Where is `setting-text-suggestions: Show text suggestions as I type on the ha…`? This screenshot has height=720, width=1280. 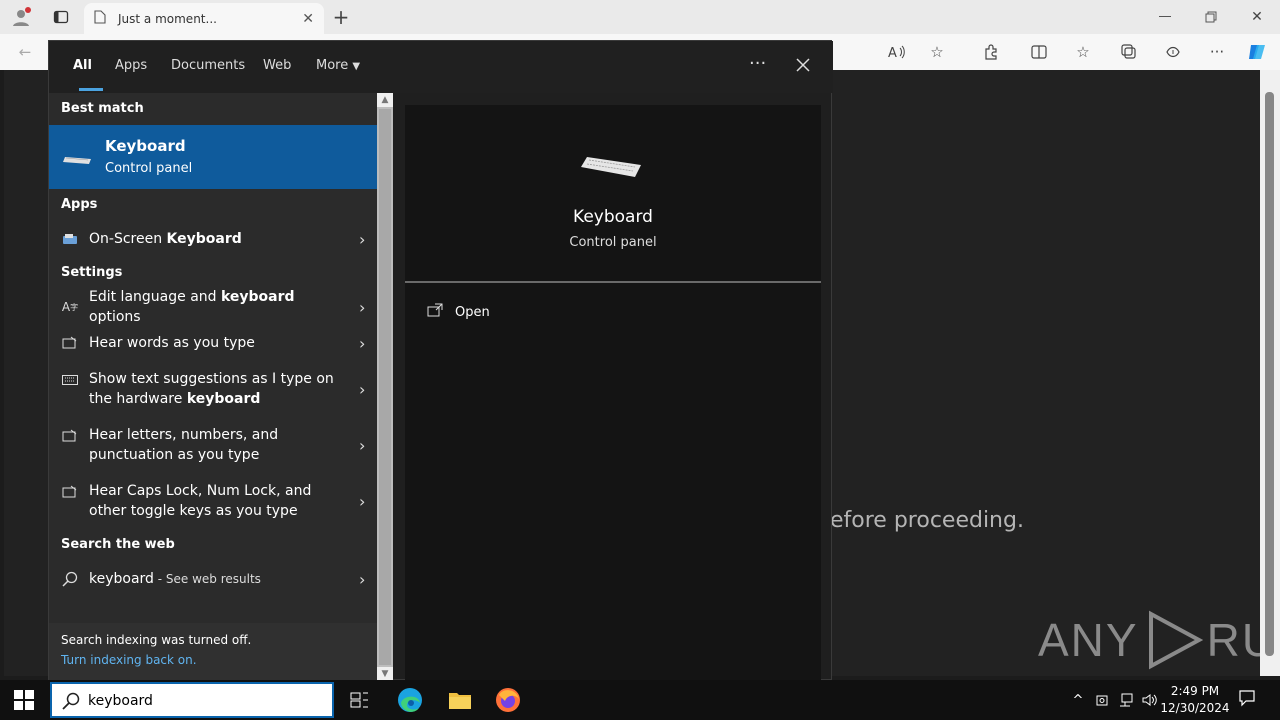
setting-text-suggestions: Show text suggestions as I type on the ha… is located at coordinates (213, 389).